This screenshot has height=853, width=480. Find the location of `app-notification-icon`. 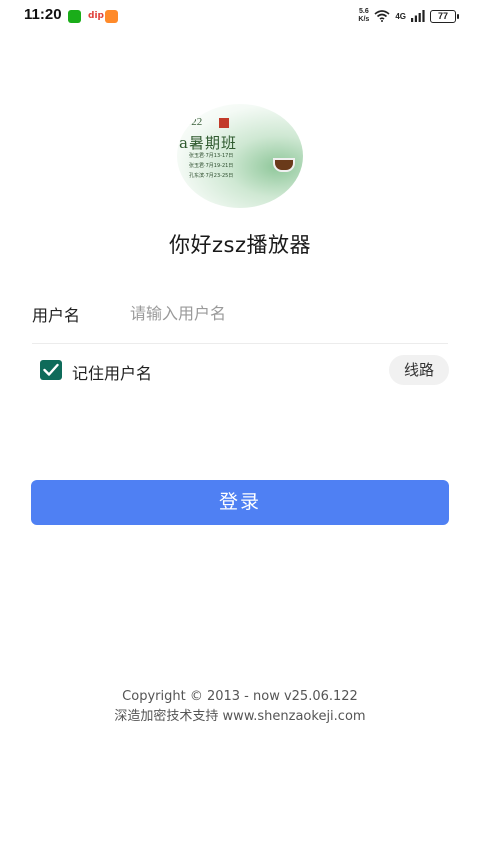

app-notification-icon is located at coordinates (111, 16).